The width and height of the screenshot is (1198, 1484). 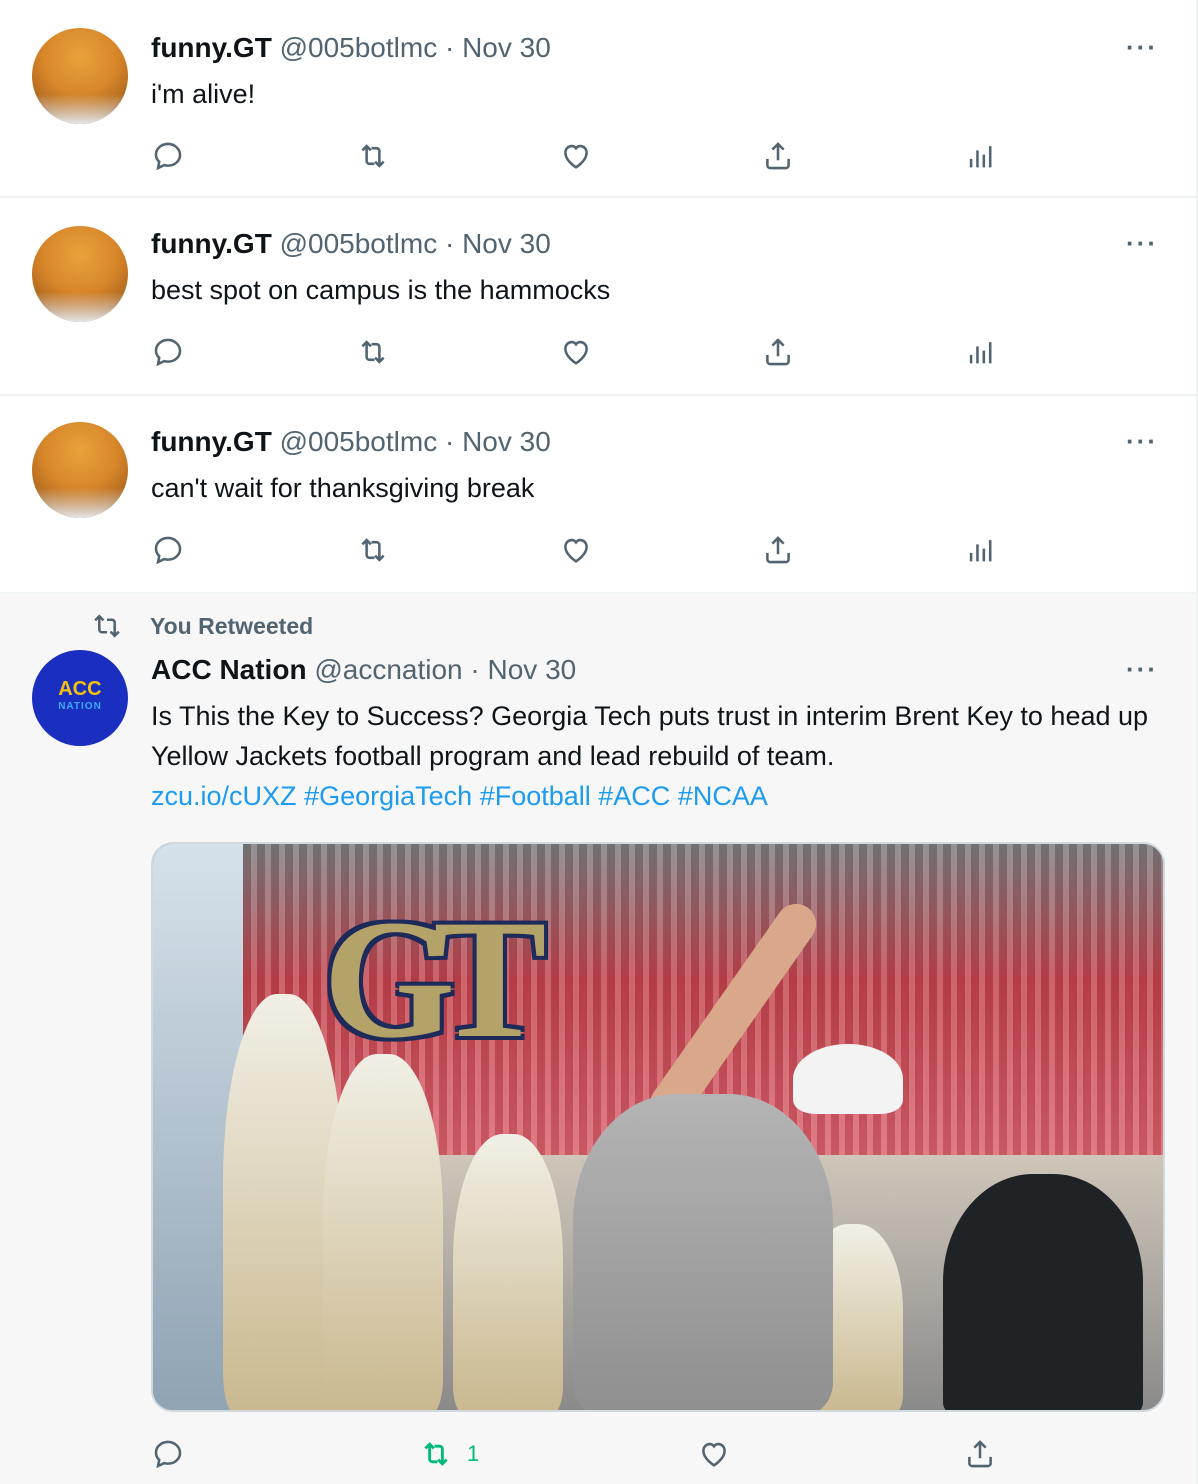 What do you see at coordinates (435, 979) in the screenshot?
I see `gt-logo: GT` at bounding box center [435, 979].